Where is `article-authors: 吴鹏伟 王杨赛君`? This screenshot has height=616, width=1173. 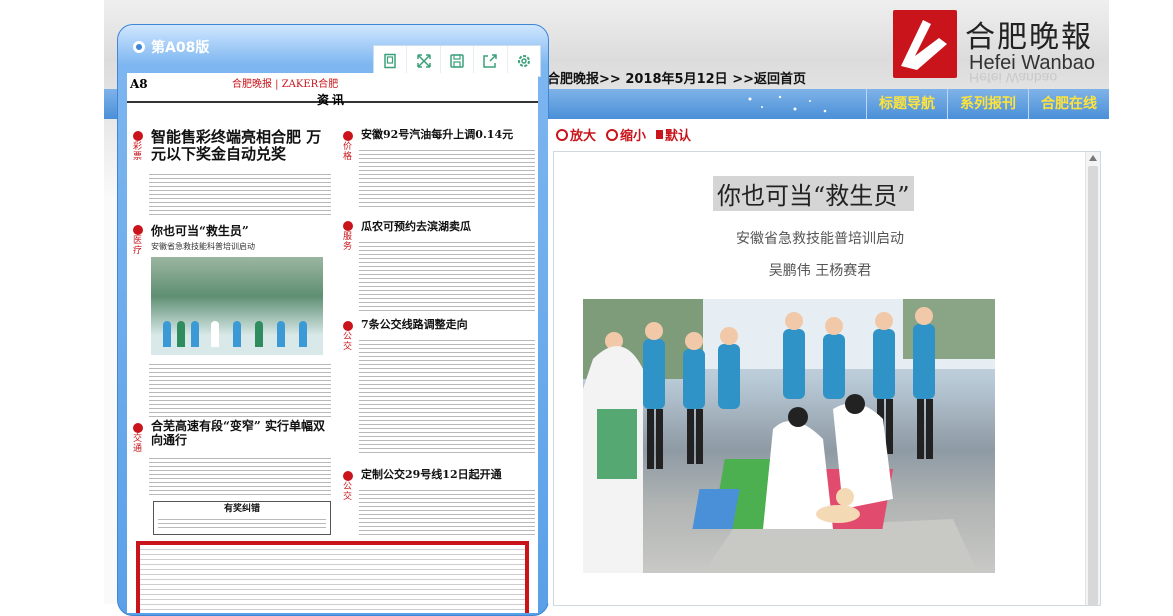 article-authors: 吴鹏伟 王杨赛君 is located at coordinates (820, 271).